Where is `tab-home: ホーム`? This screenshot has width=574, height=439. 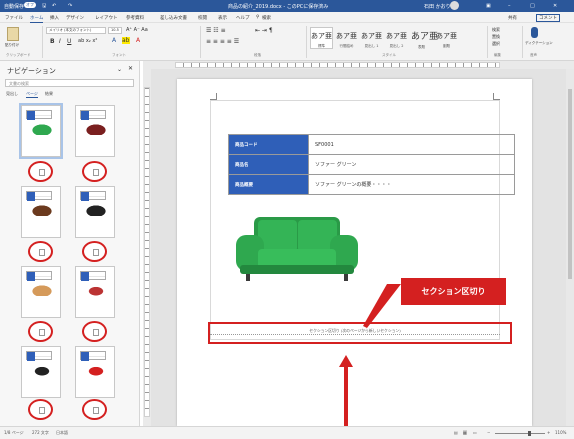 tab-home: ホーム is located at coordinates (37, 19).